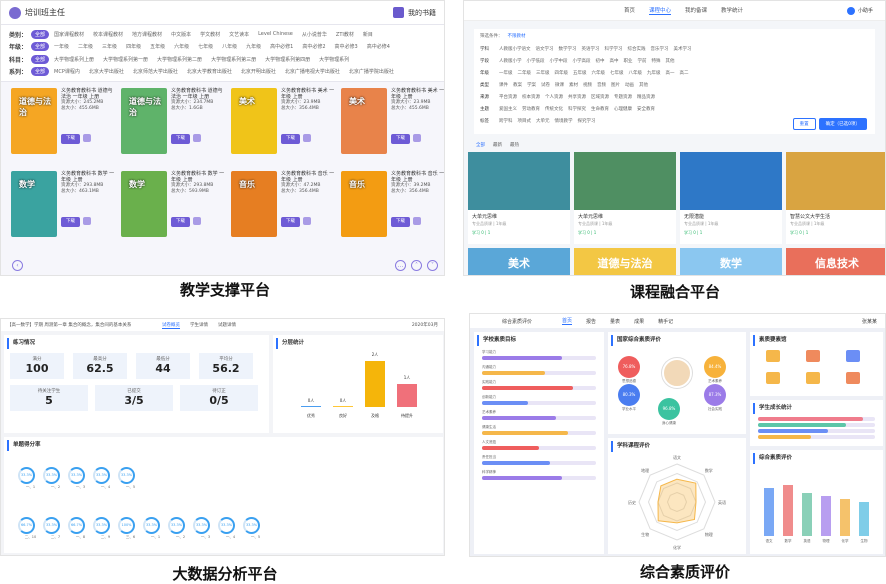 The image size is (886, 584). What do you see at coordinates (573, 86) in the screenshot?
I see `filter-option: 素材` at bounding box center [573, 86].